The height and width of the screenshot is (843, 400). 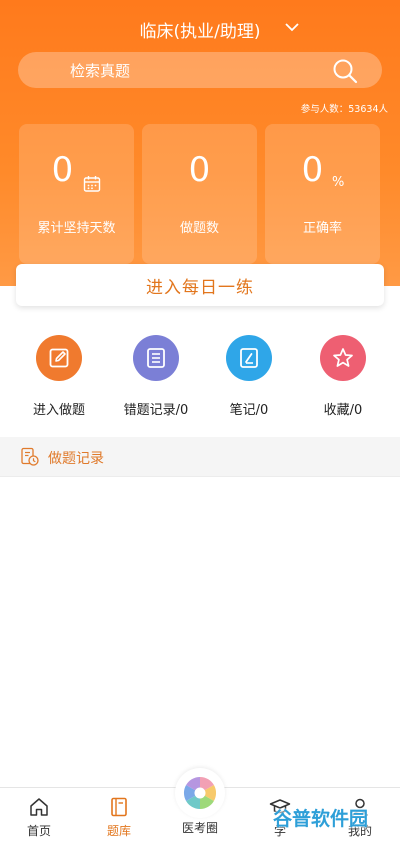 What do you see at coordinates (39, 807) in the screenshot?
I see `home-icon` at bounding box center [39, 807].